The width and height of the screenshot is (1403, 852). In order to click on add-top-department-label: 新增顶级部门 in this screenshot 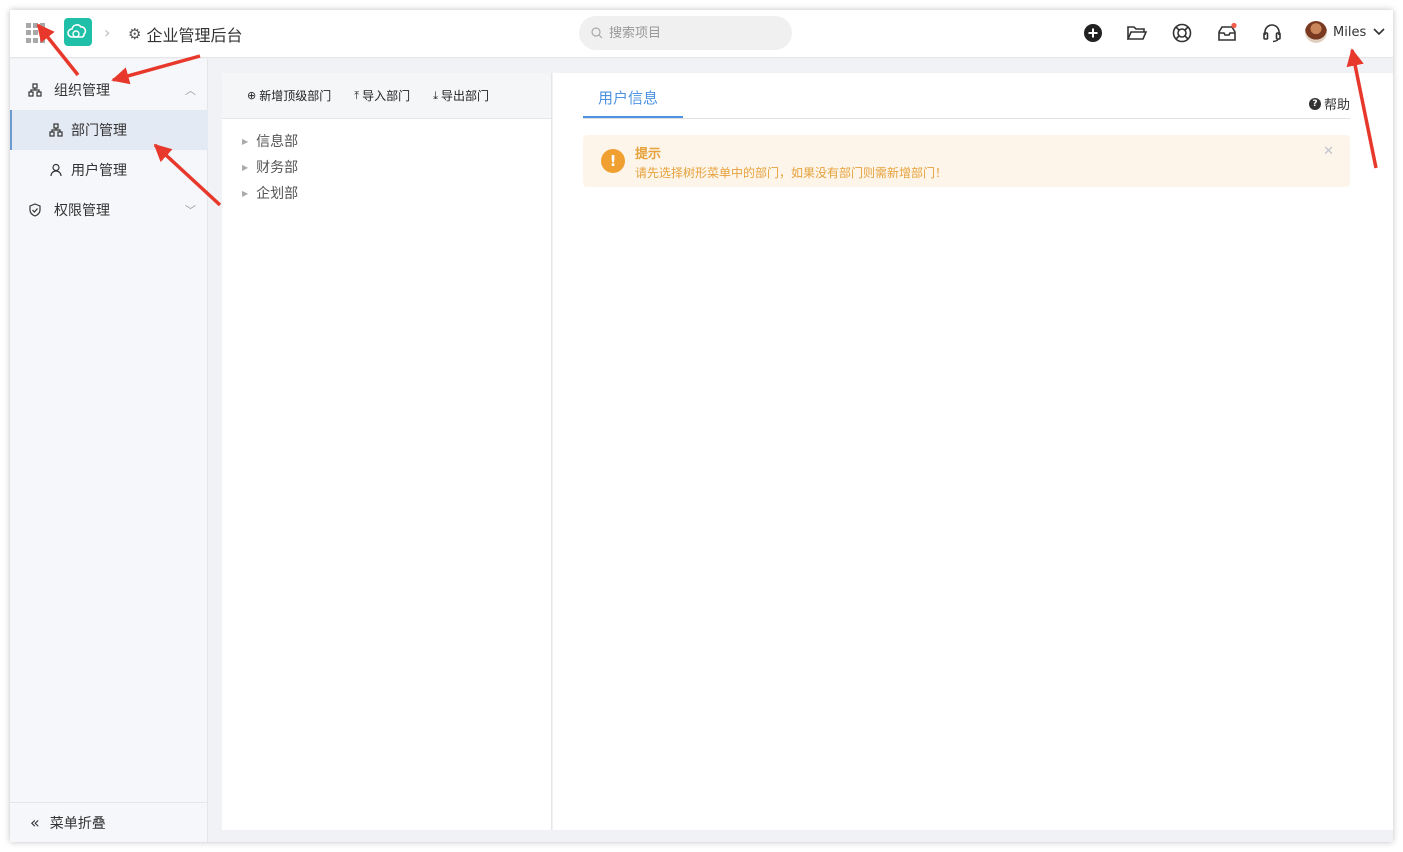, I will do `click(295, 96)`.